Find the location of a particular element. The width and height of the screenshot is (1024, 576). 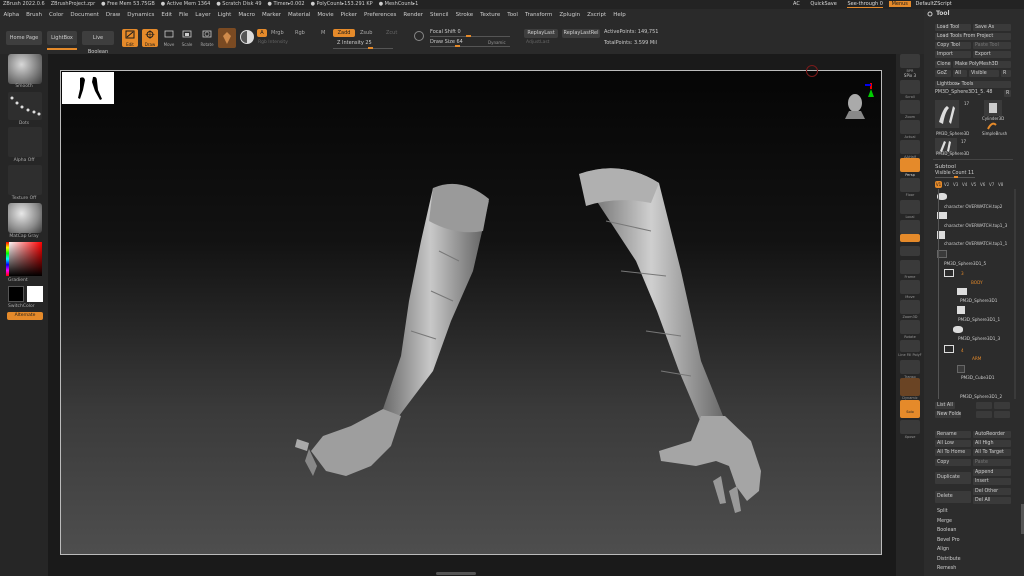

distribute-section: Distribute is located at coordinates (973, 559).